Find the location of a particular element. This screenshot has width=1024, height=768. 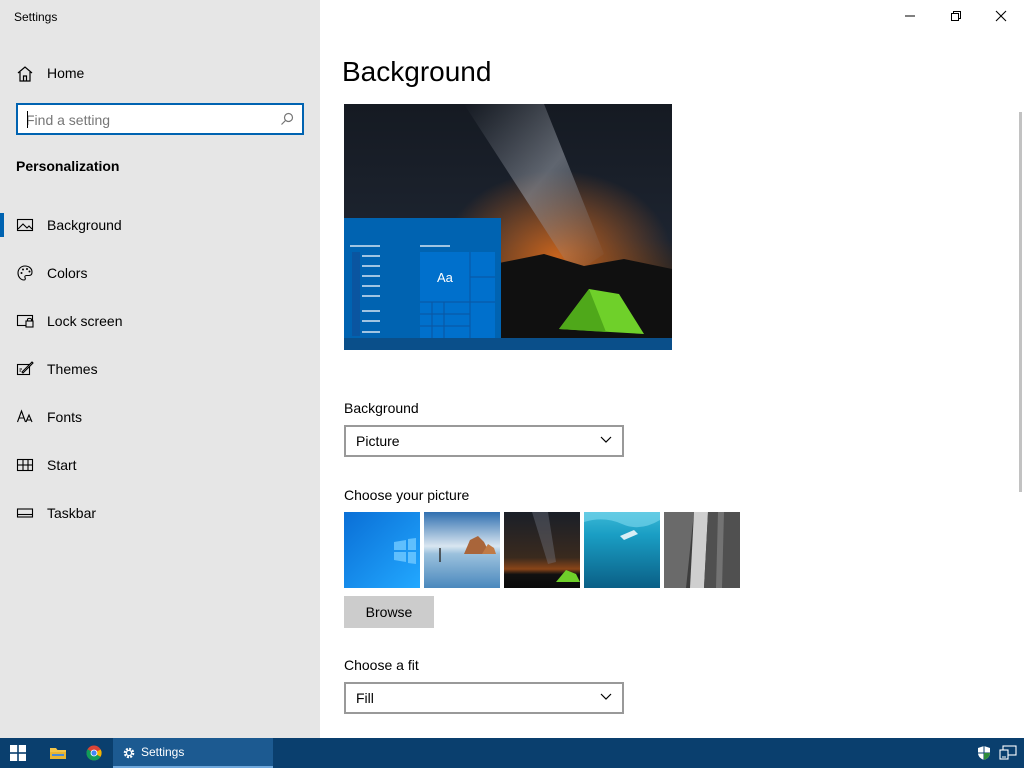

sidebar-item-home: Home is located at coordinates (160, 73).